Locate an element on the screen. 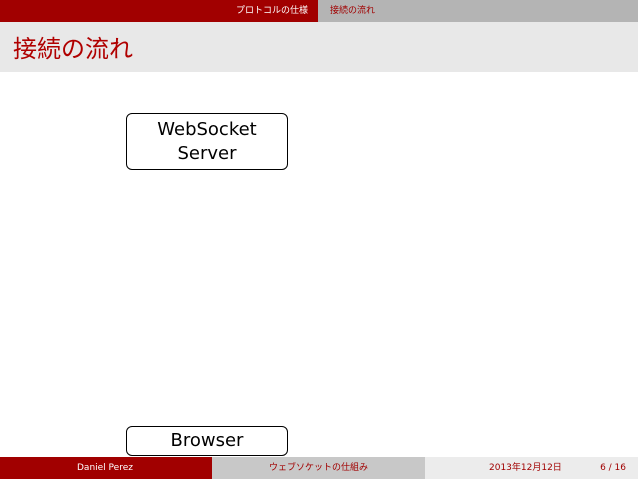 The width and height of the screenshot is (638, 479). nav-section: プロトコルの仕様 is located at coordinates (159, 11).